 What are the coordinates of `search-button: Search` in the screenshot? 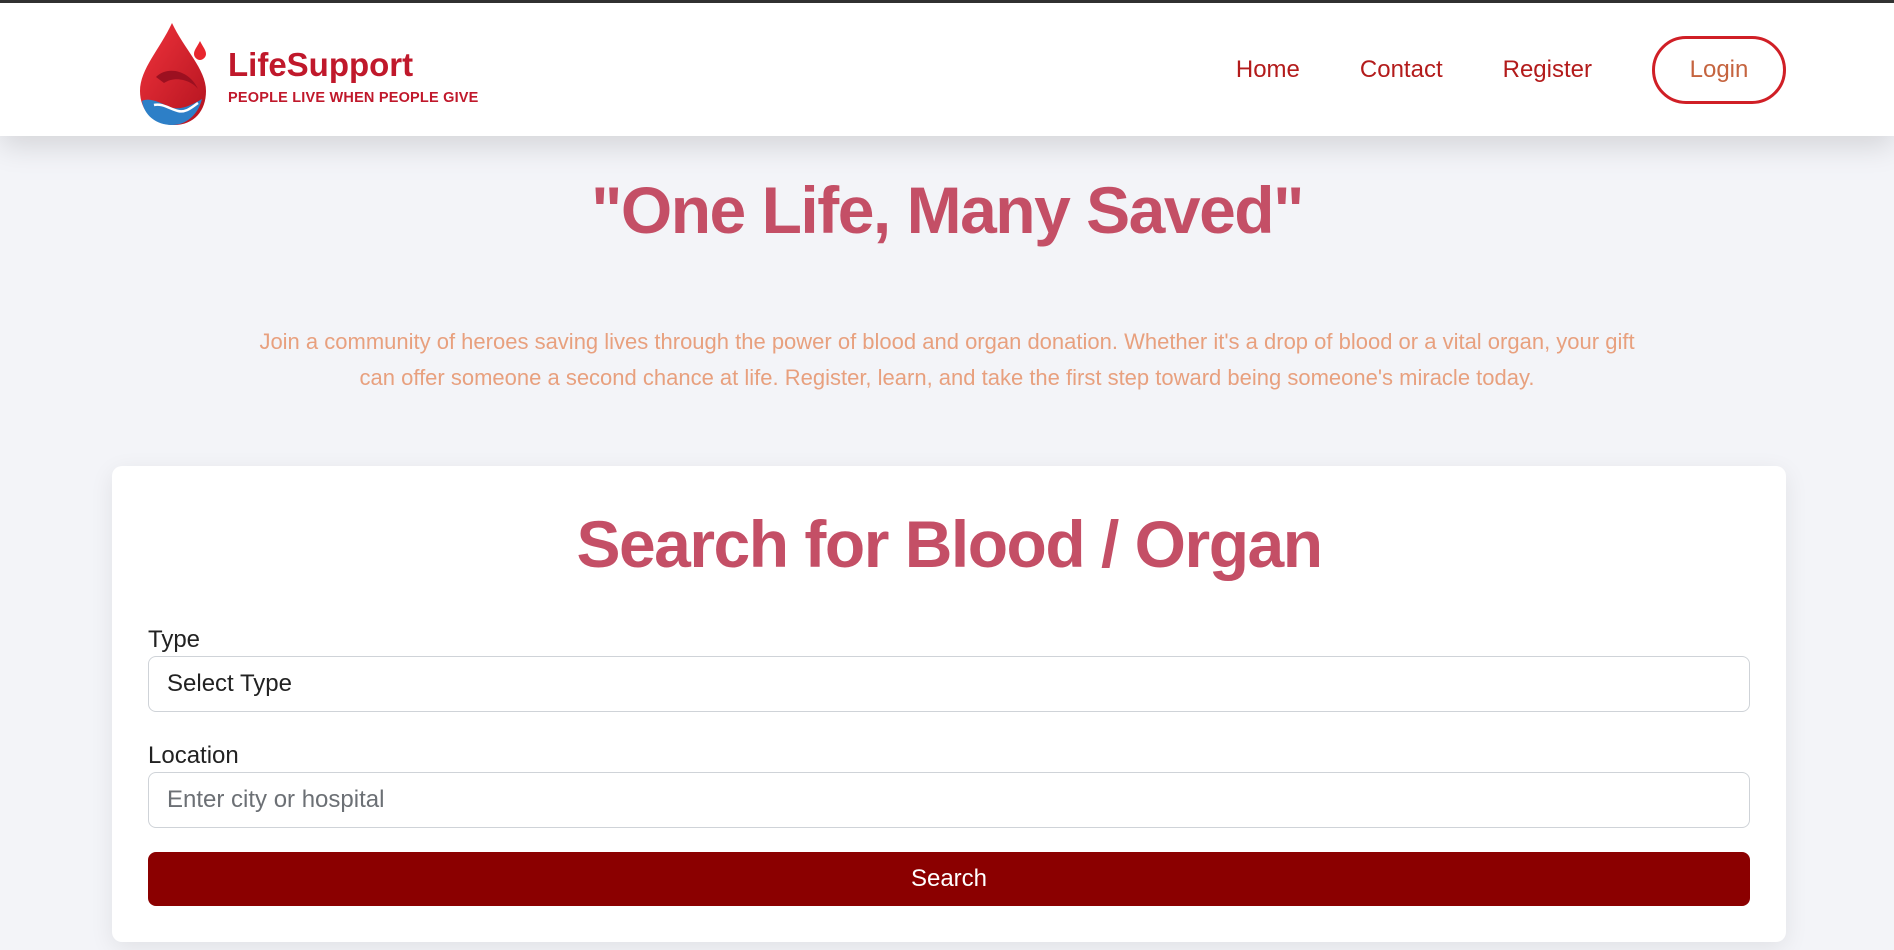 It's located at (949, 879).